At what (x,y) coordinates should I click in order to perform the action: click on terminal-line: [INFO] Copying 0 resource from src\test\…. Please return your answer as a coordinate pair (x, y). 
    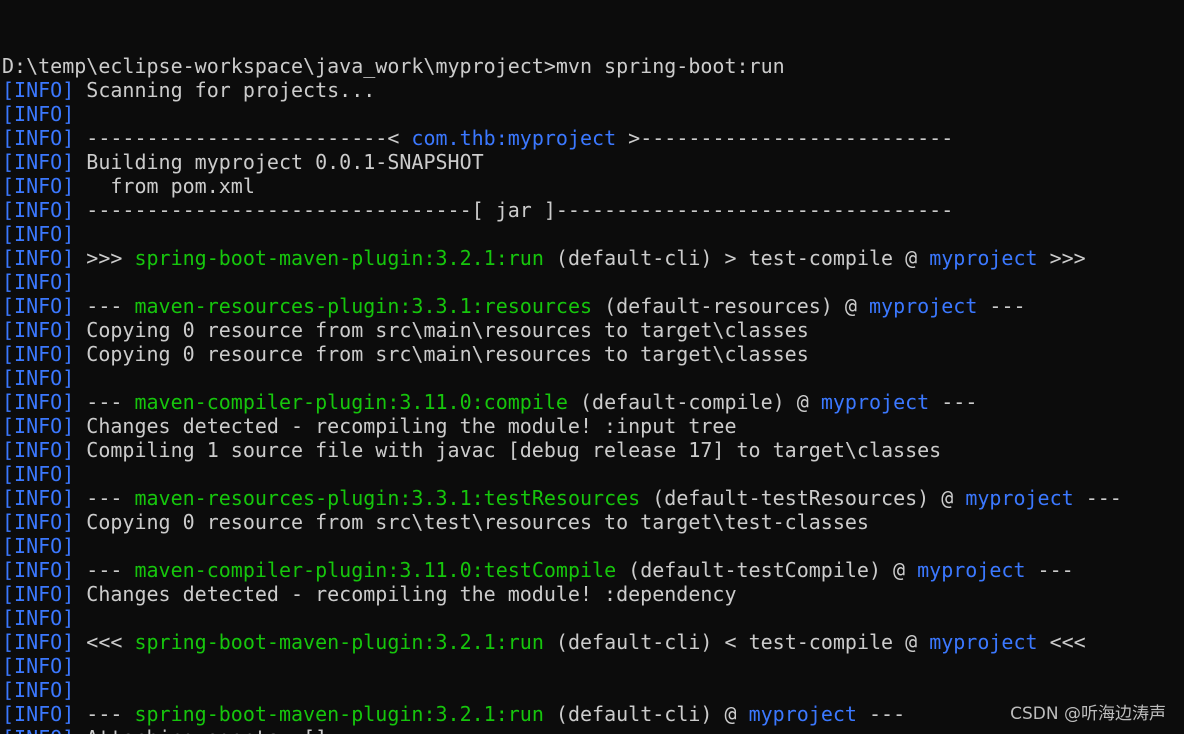
    Looking at the image, I should click on (593, 522).